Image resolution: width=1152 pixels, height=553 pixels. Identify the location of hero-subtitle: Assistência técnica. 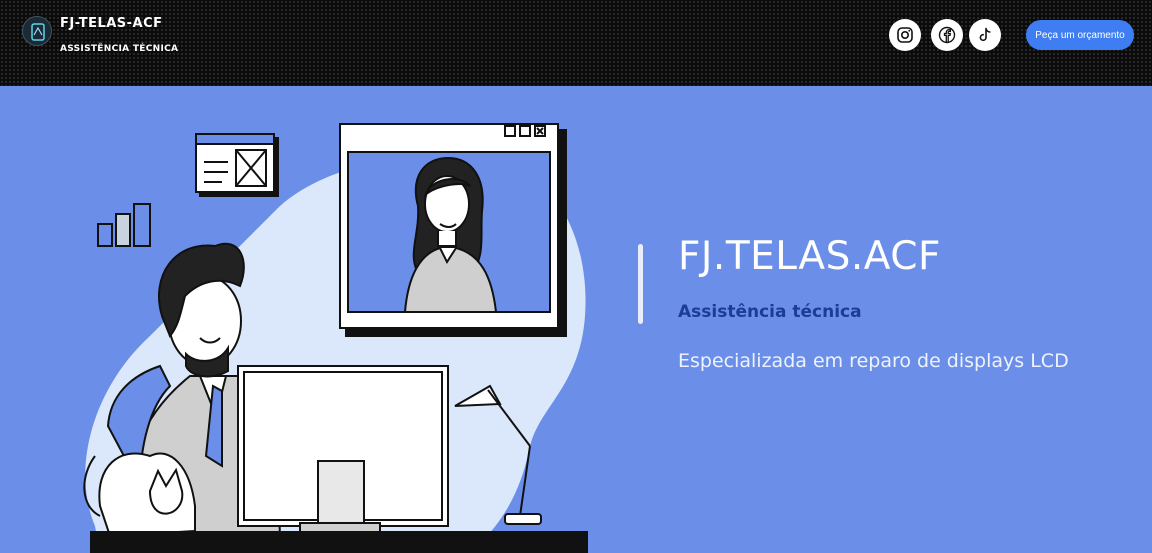
(770, 312).